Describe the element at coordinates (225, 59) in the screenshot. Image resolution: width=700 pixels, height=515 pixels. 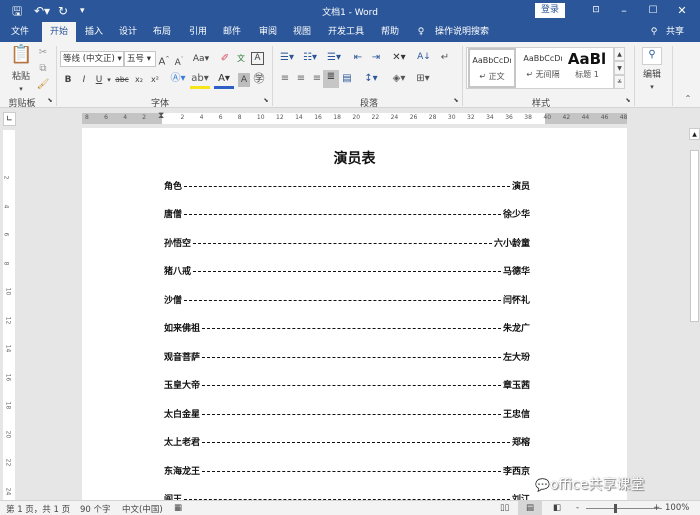
I see `clear-formatting-icon: ✐` at that location.